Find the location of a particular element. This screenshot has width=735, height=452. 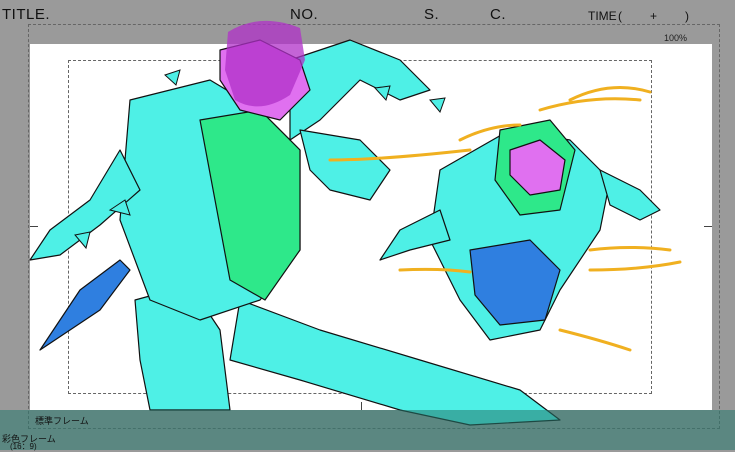

aspect-ratio-label: (16：9) is located at coordinates (23, 446).